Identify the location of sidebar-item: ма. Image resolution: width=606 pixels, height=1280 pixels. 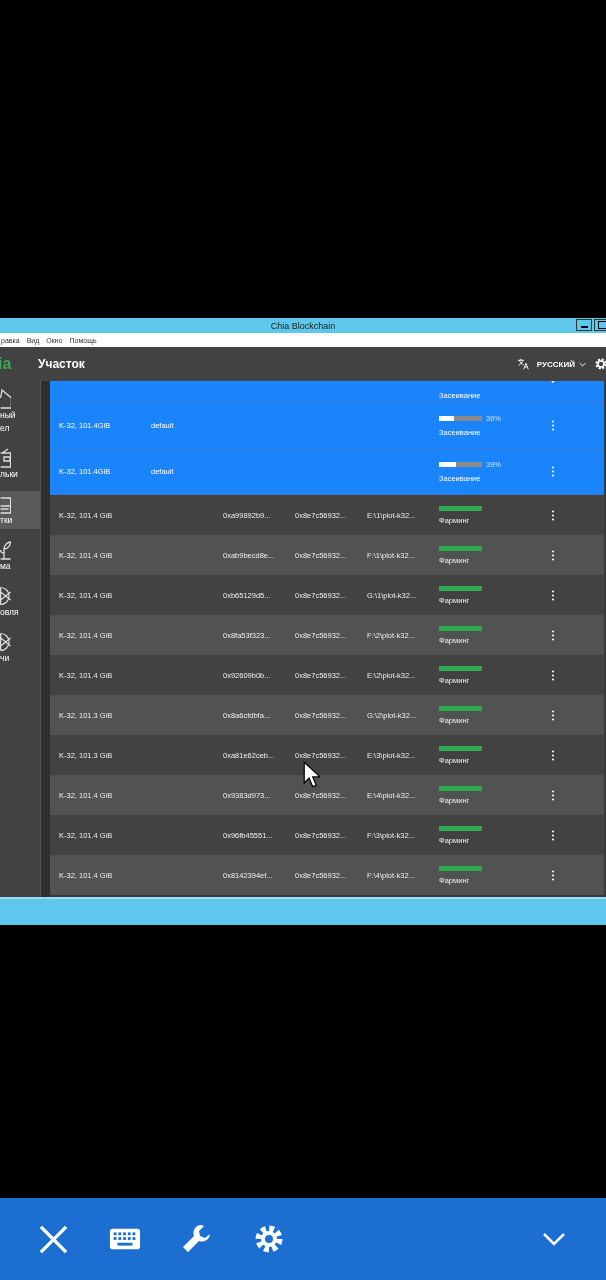
(20, 556).